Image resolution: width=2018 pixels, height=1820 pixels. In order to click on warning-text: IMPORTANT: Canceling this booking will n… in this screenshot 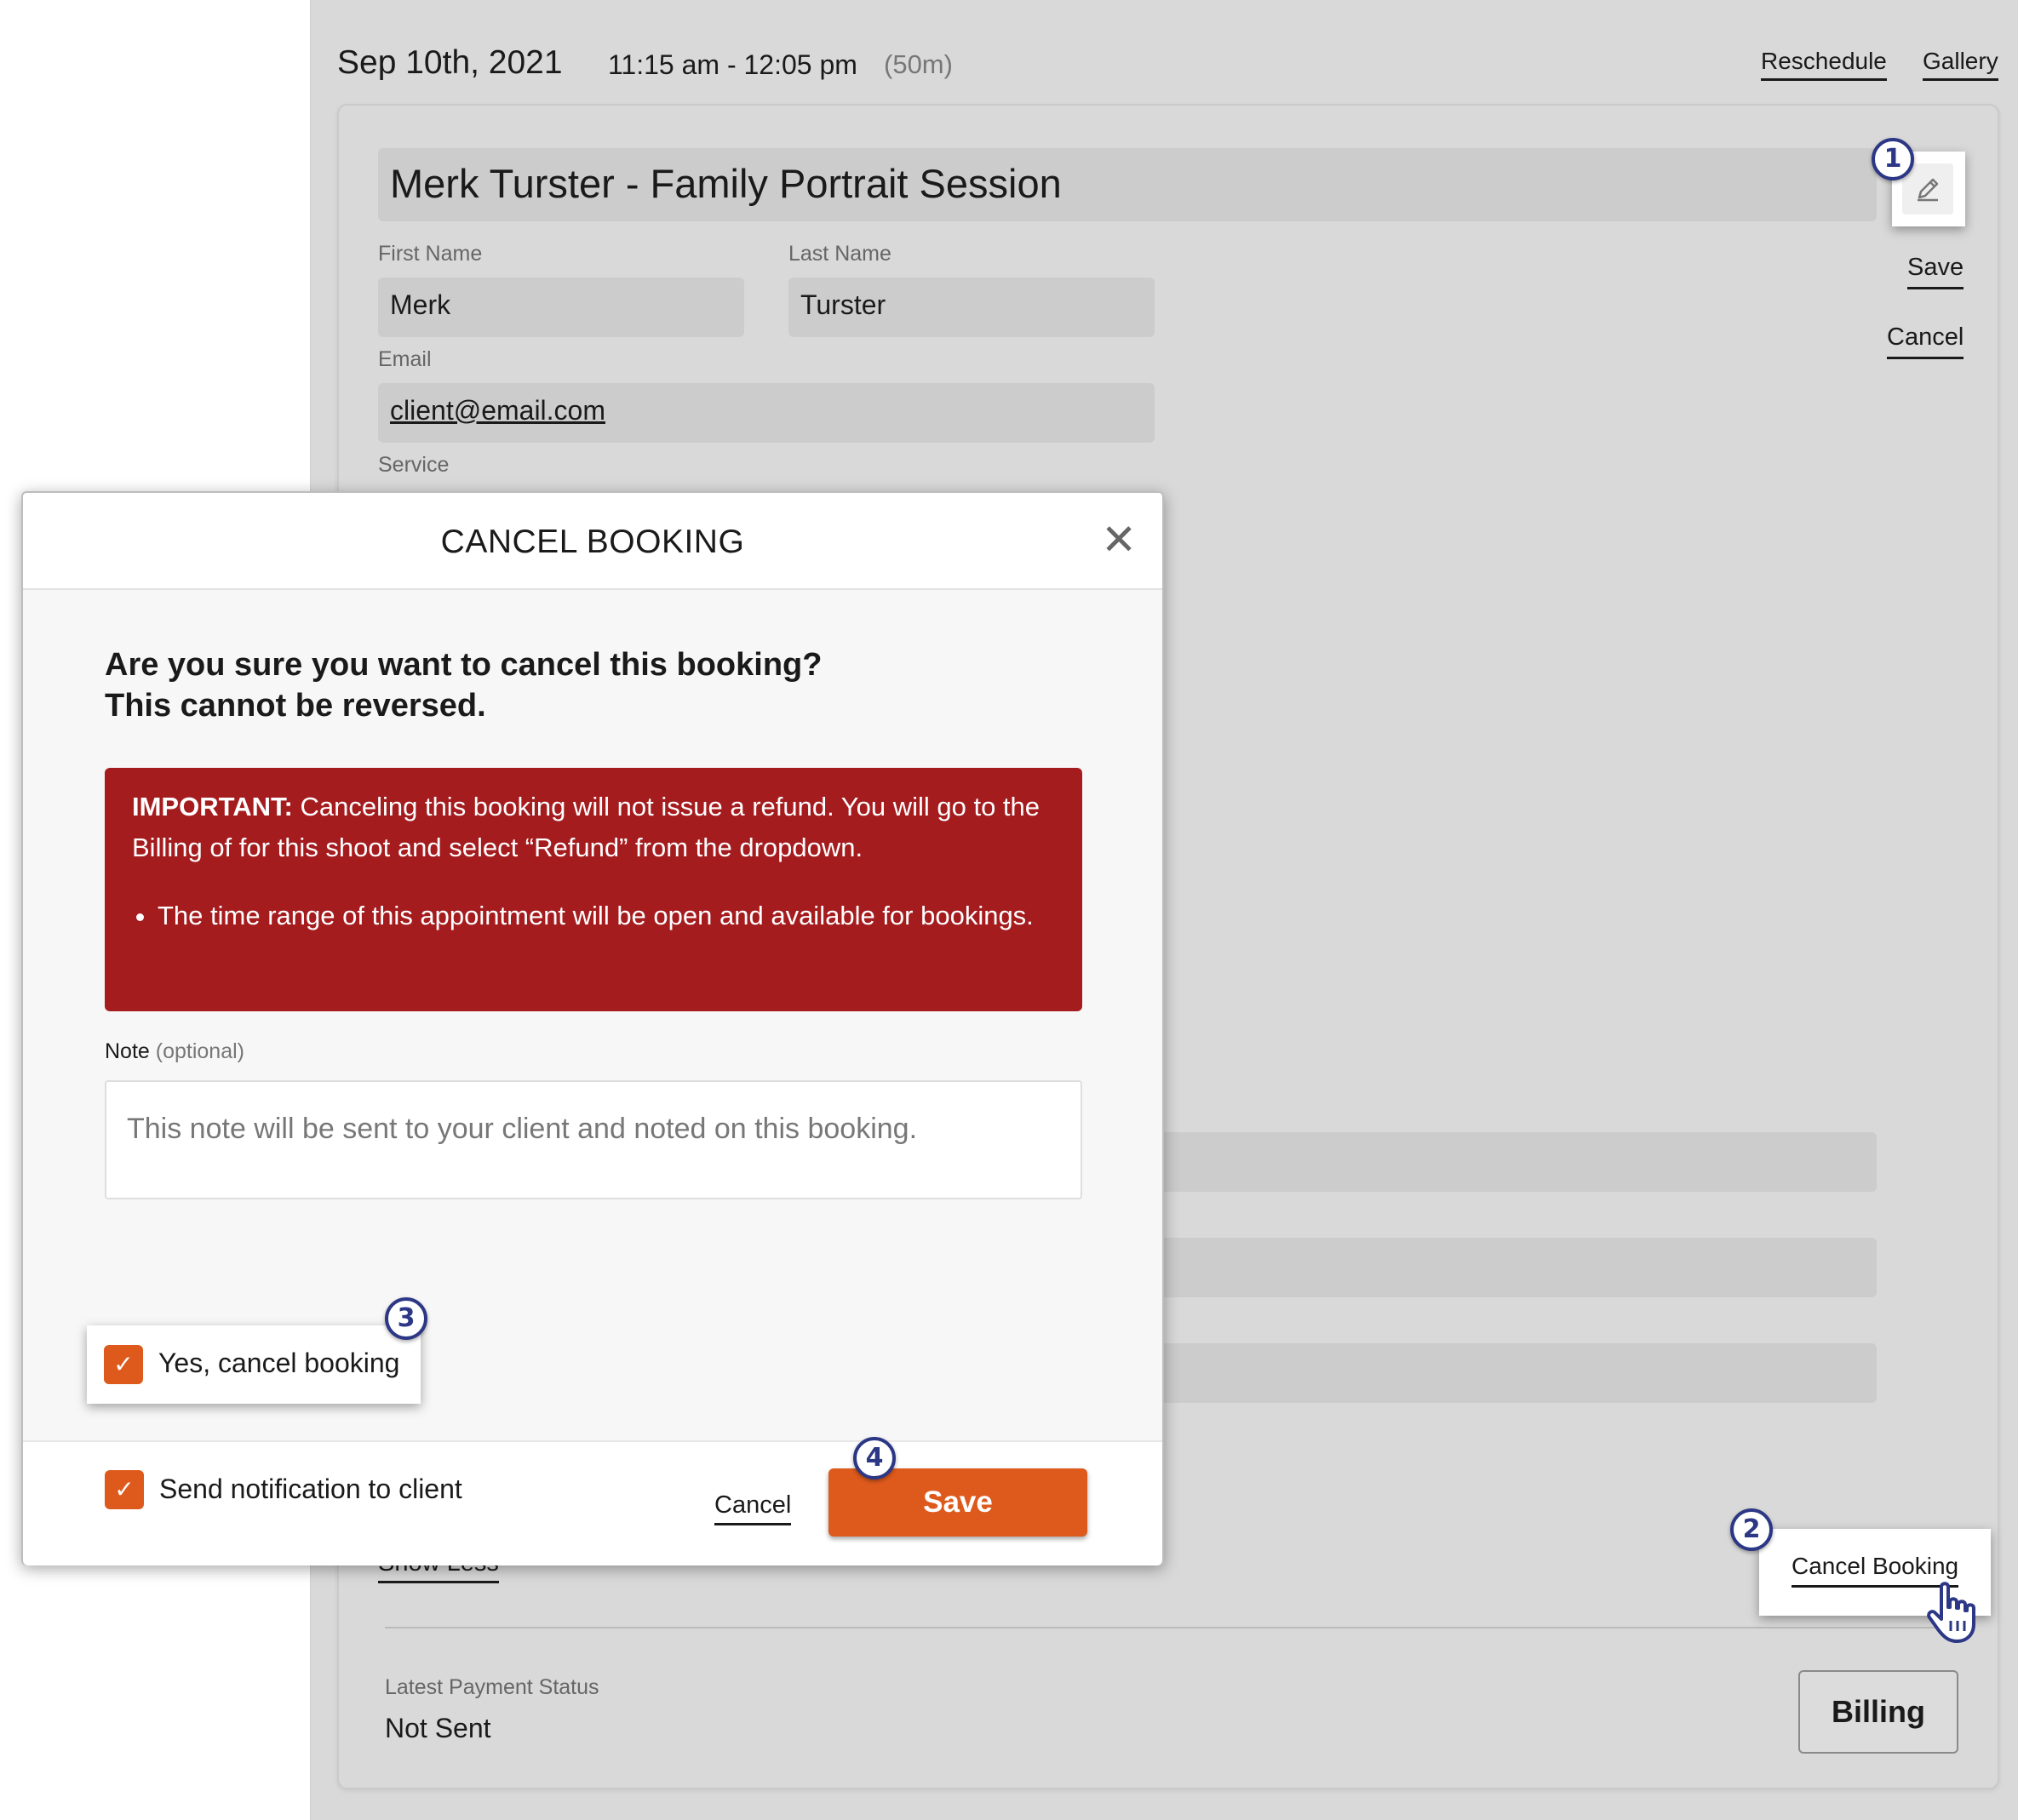, I will do `click(594, 827)`.